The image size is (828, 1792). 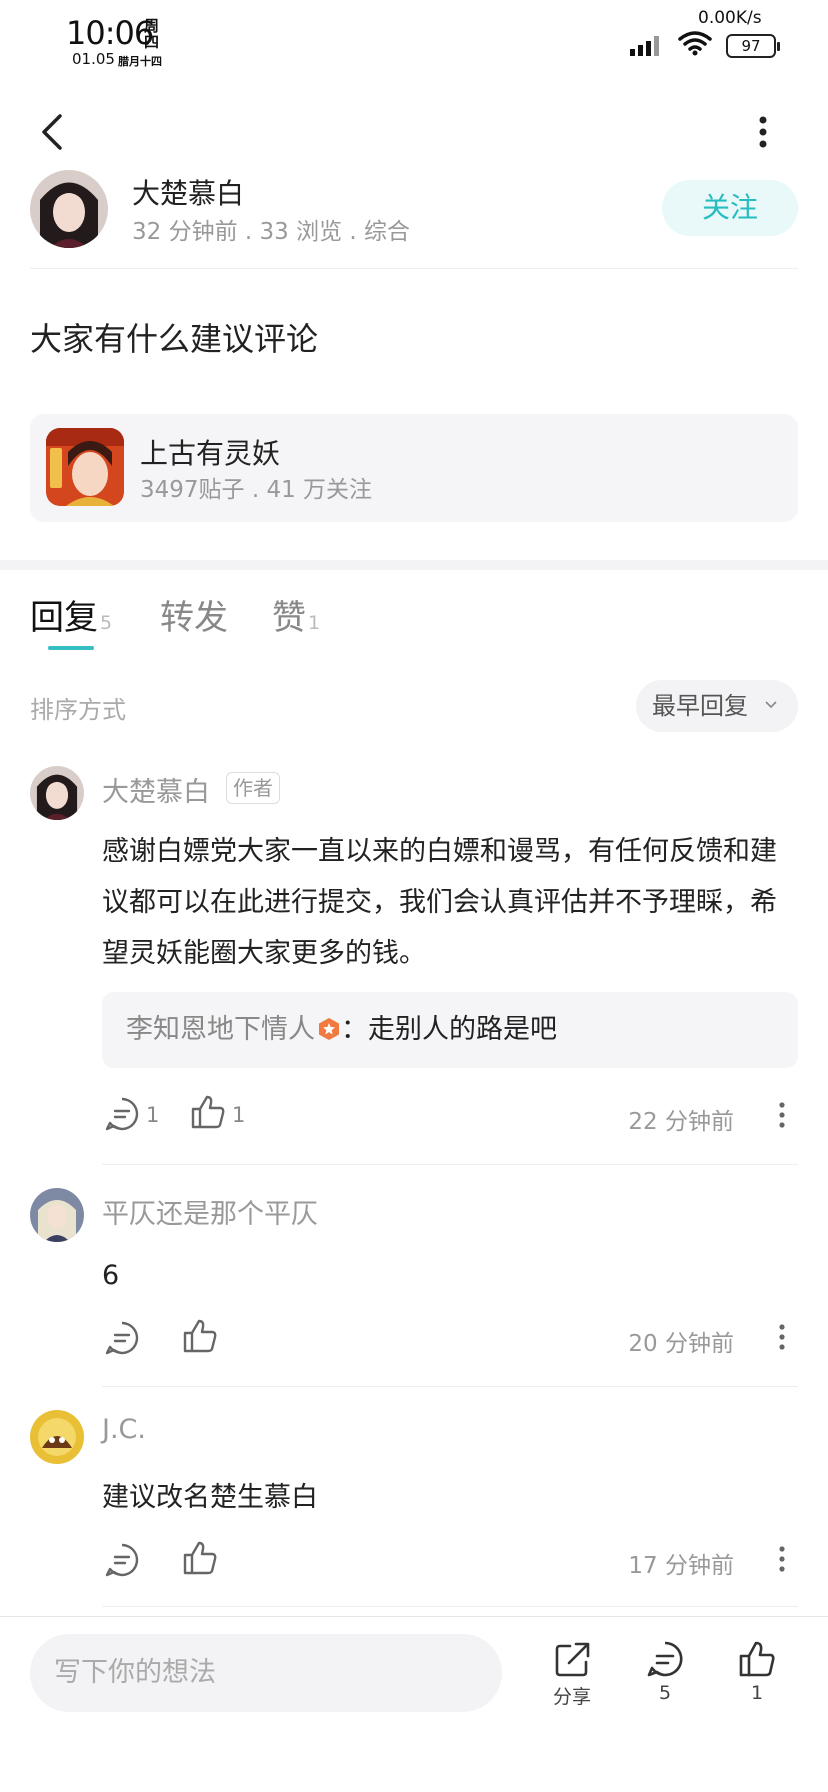 What do you see at coordinates (462, 1029) in the screenshot?
I see `reply-text: 走别人的路是吧` at bounding box center [462, 1029].